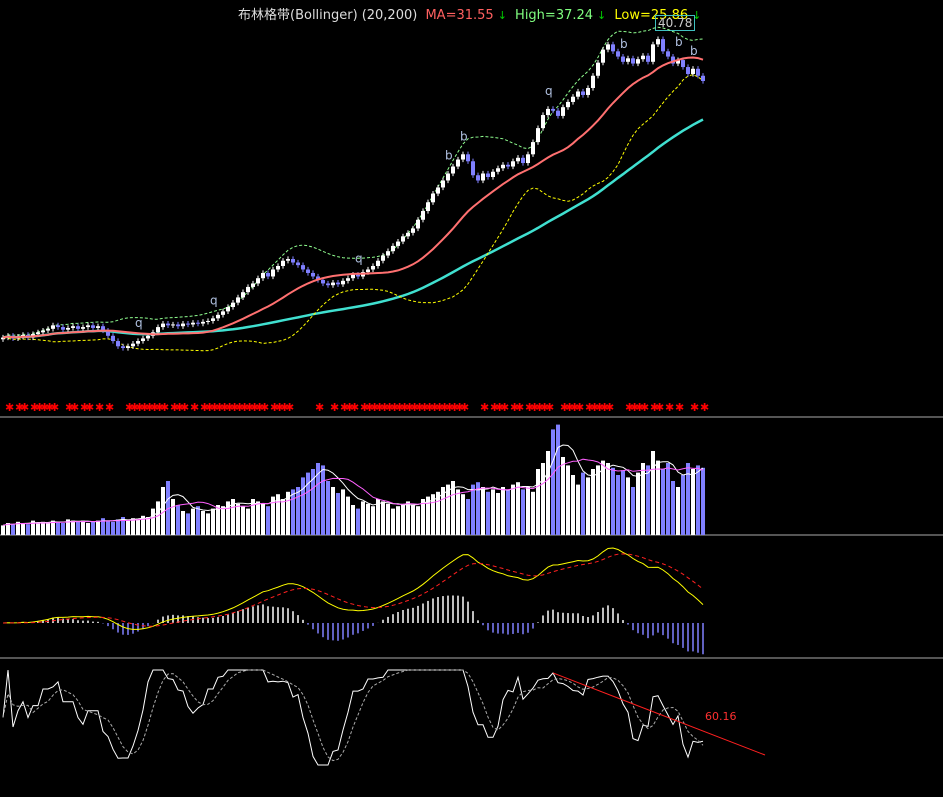  I want to click on signal-letter: q, so click(214, 300).